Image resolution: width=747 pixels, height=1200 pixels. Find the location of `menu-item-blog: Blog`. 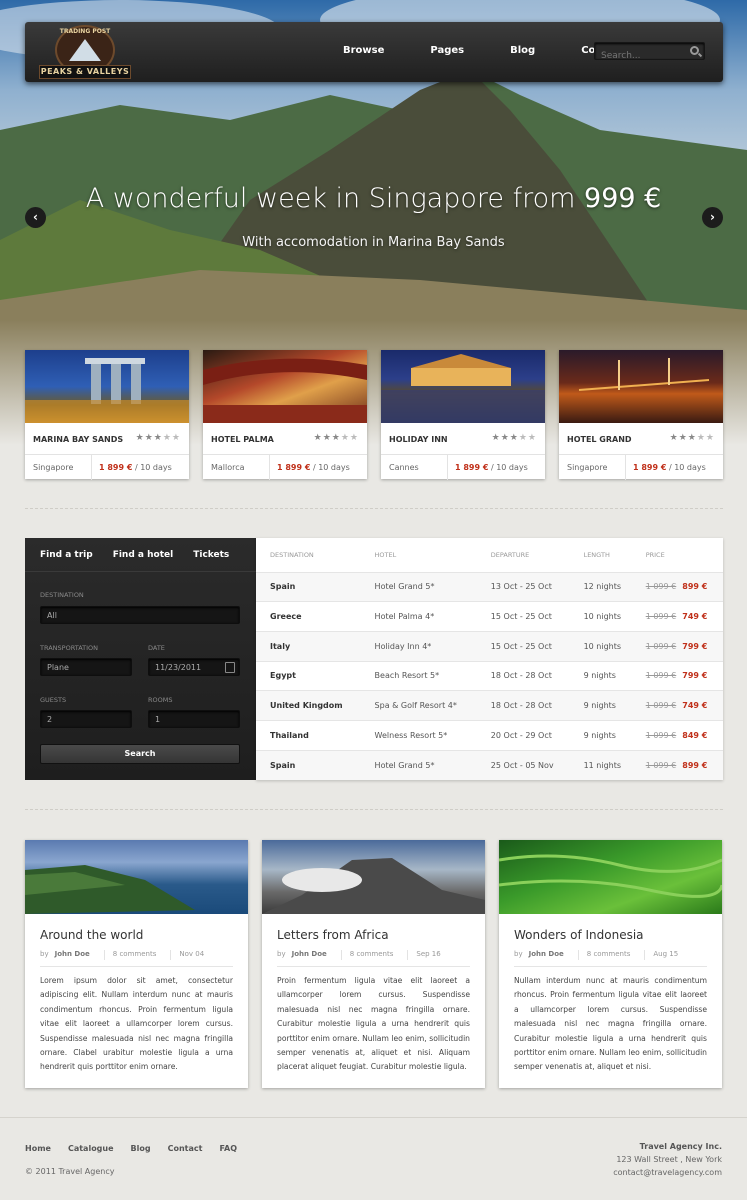

menu-item-blog: Blog is located at coordinates (522, 50).